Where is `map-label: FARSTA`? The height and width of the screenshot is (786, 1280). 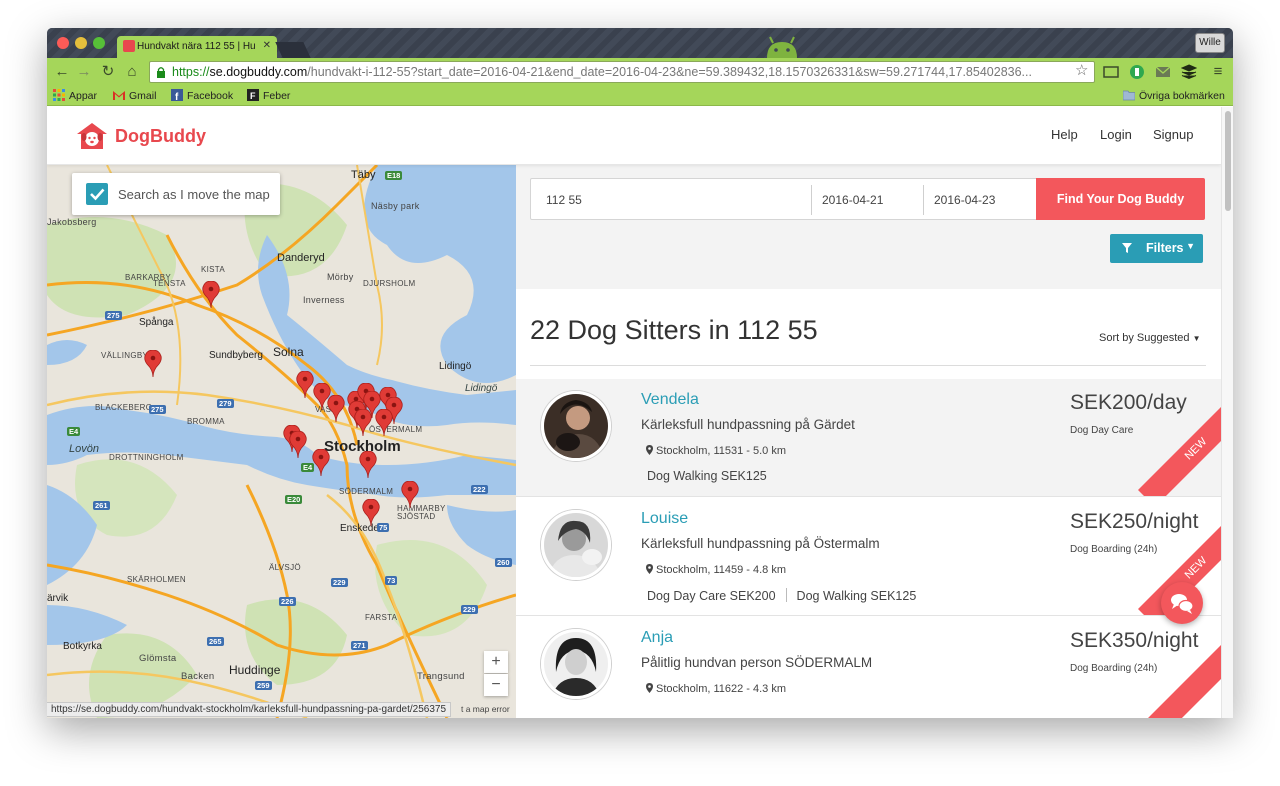
map-label: FARSTA is located at coordinates (381, 617).